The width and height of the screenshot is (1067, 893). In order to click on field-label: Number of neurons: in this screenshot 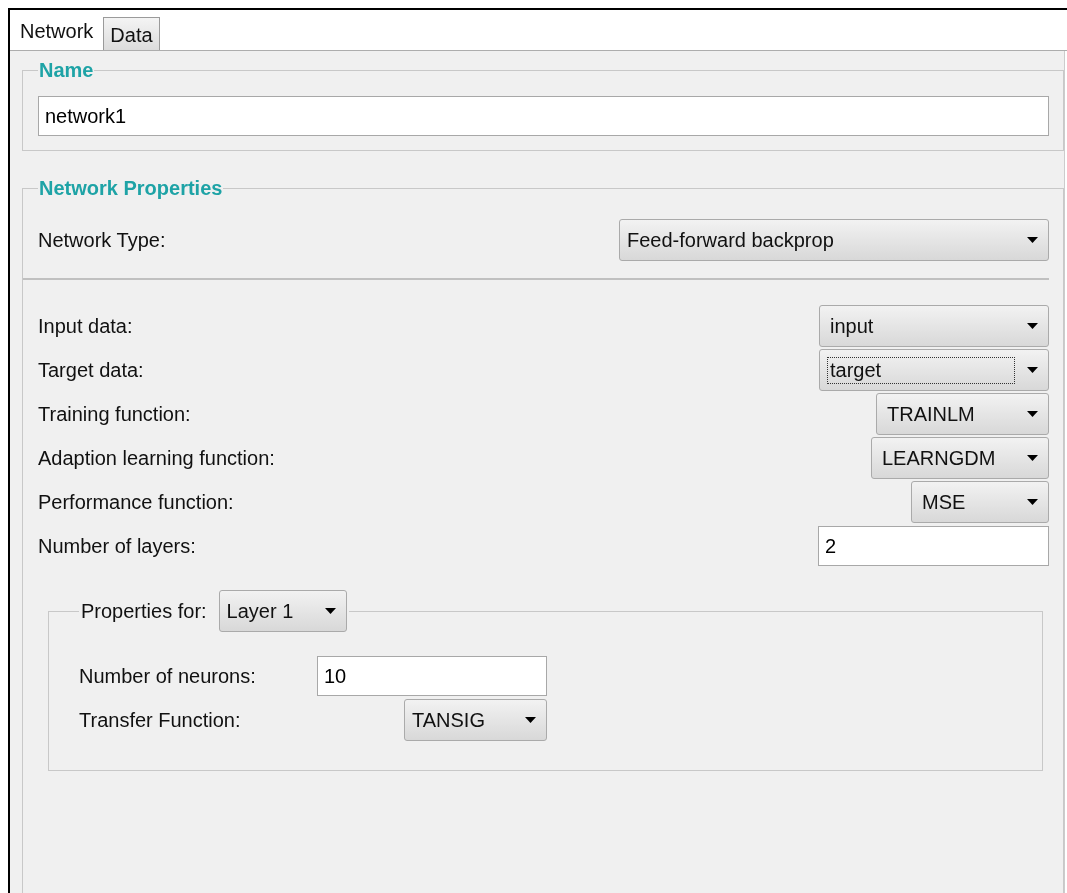, I will do `click(168, 676)`.